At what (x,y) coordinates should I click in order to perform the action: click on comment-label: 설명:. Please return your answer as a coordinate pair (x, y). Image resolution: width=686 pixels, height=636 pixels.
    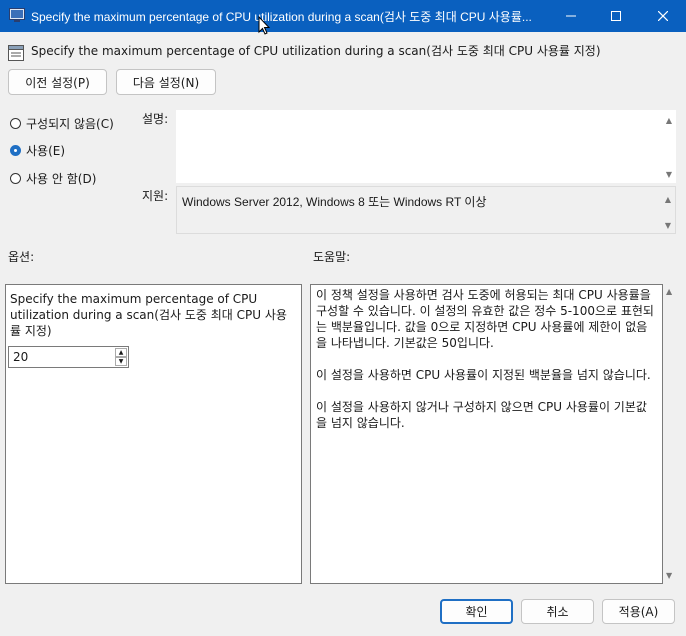
    Looking at the image, I should click on (155, 119).